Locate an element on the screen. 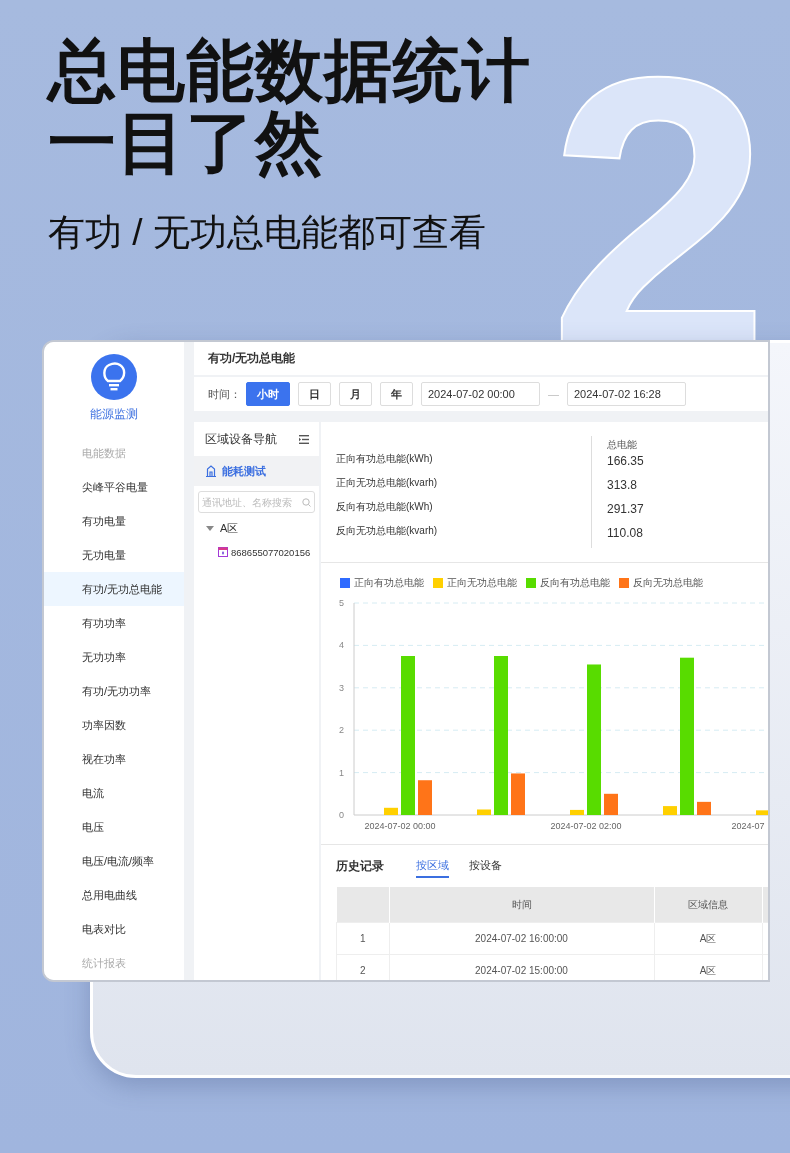 The height and width of the screenshot is (1153, 790). tab: 按区域 is located at coordinates (432, 866).